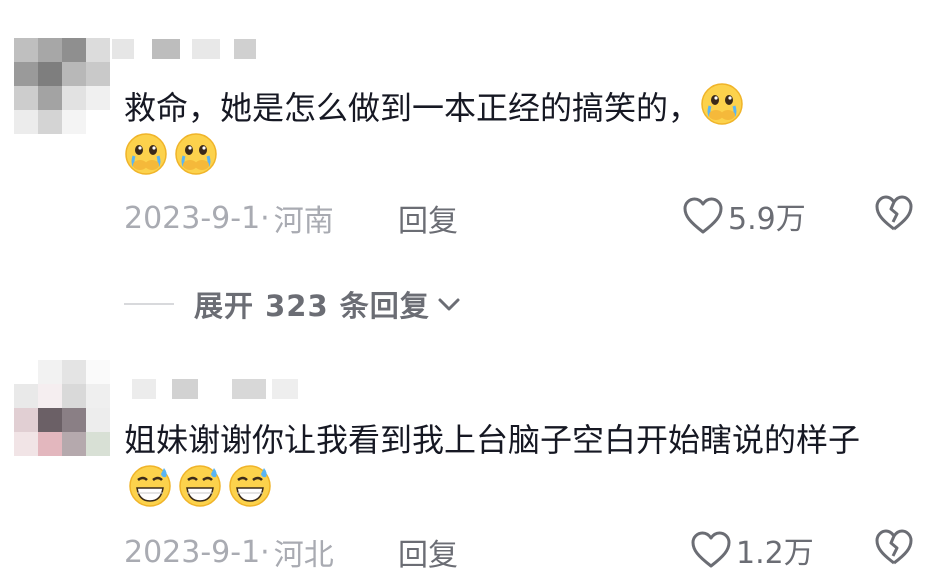 This screenshot has width=928, height=586. I want to click on comment-meta: 2023-9-1· 河南, so click(229, 218).